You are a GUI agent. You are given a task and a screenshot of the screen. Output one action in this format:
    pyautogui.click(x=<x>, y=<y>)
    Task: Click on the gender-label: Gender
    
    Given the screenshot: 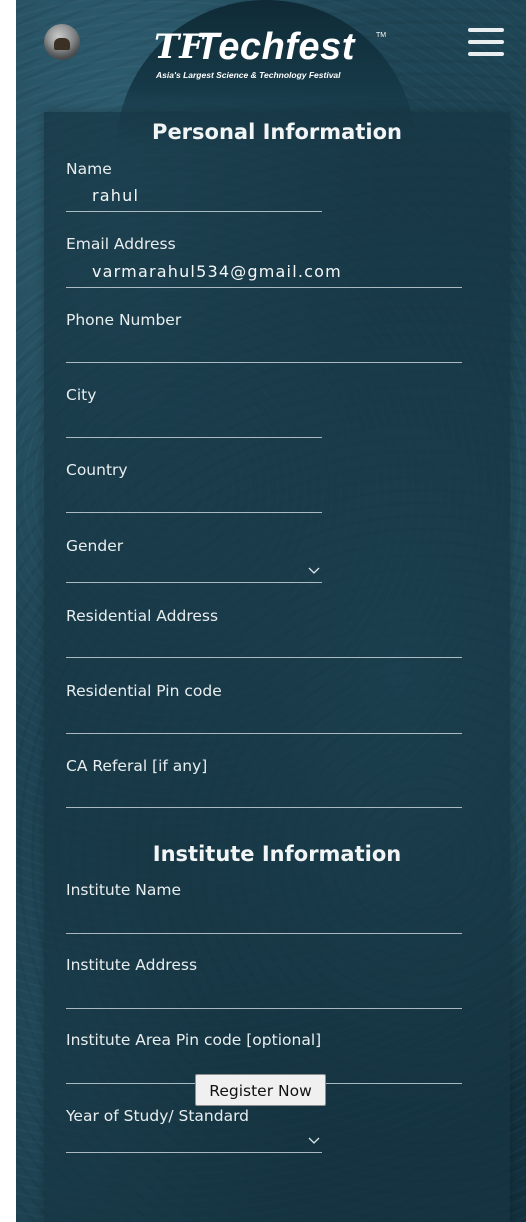 What is the action you would take?
    pyautogui.click(x=95, y=546)
    